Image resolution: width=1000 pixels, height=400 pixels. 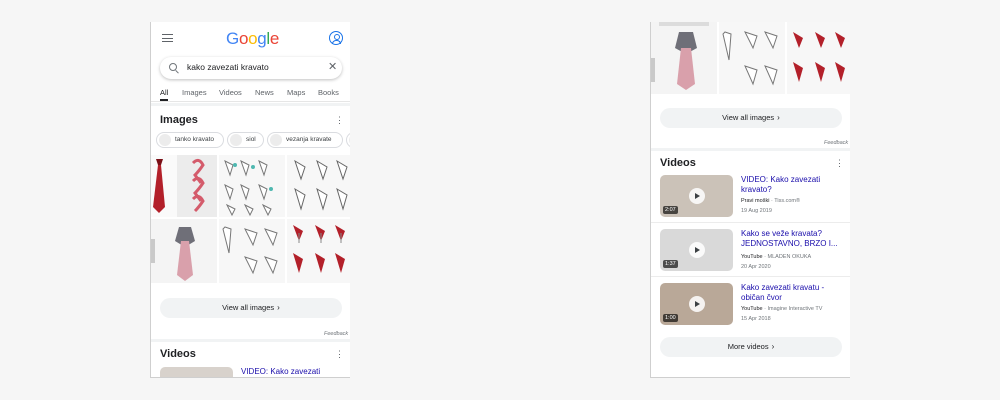 I want to click on active-tab-indicator, so click(x=164, y=100).